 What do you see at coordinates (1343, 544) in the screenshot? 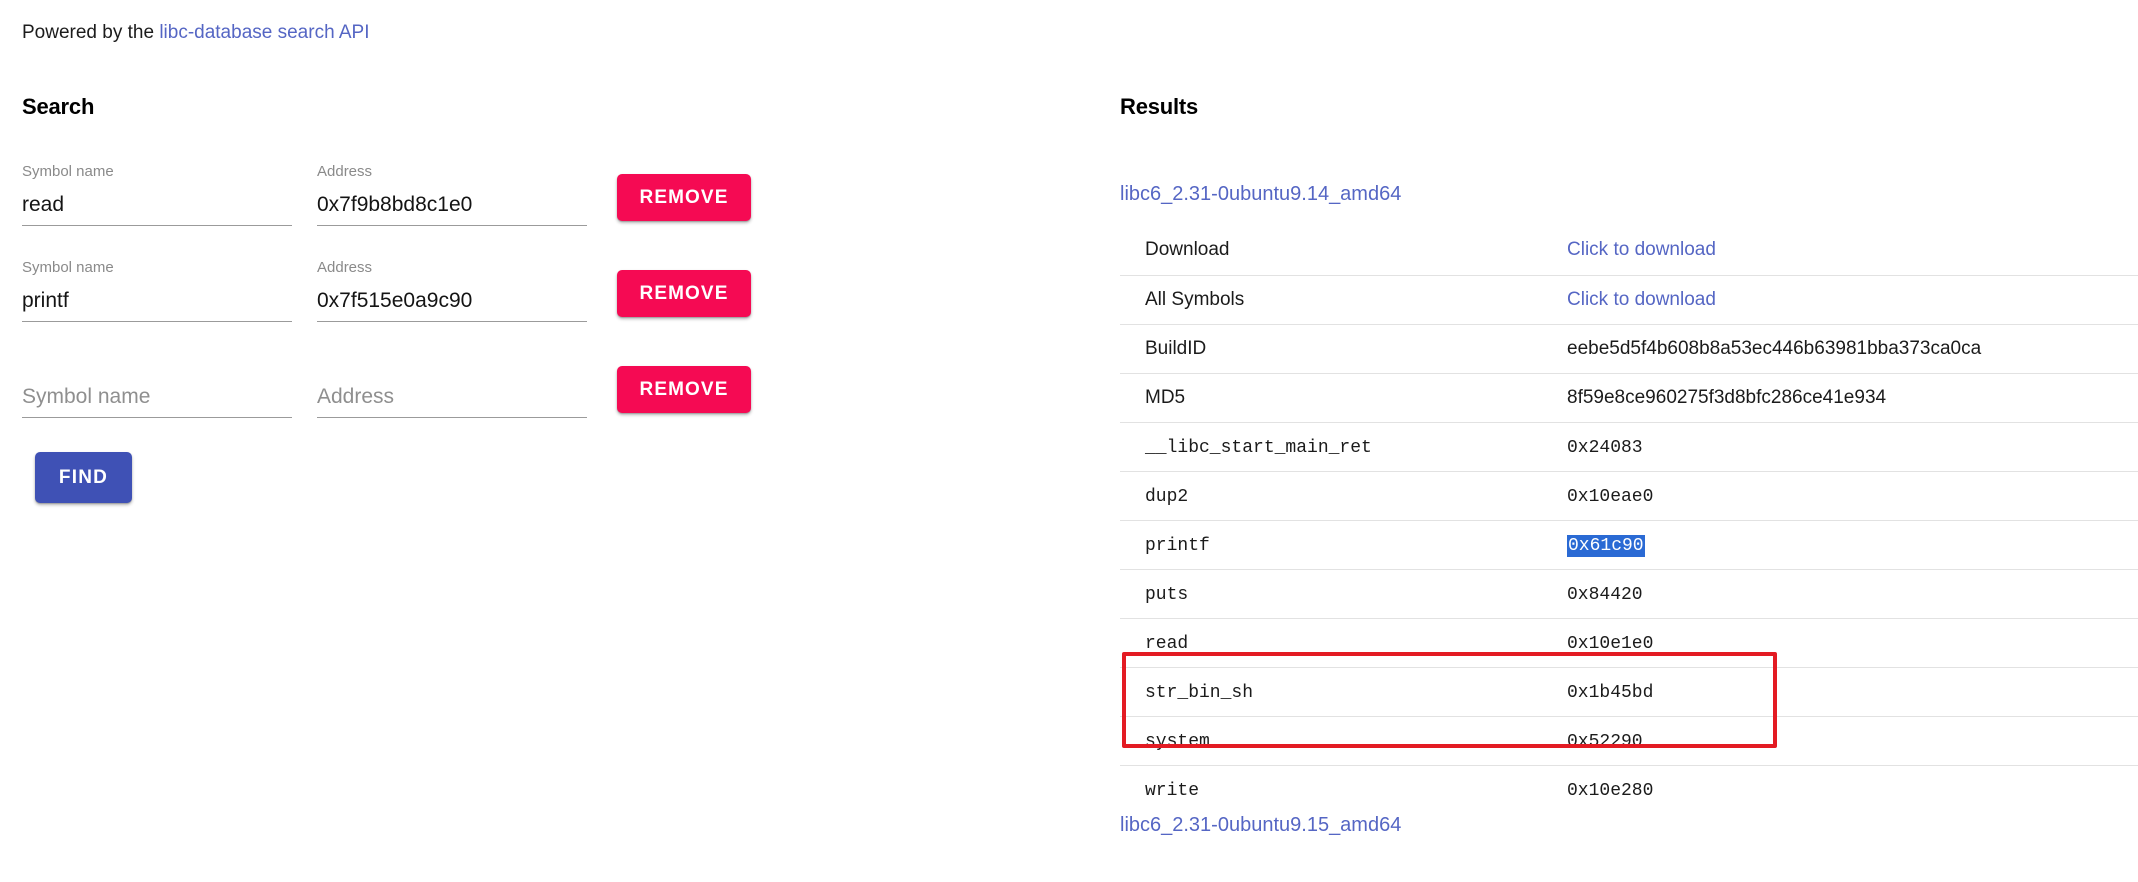
I see `result-key-cell: printf` at bounding box center [1343, 544].